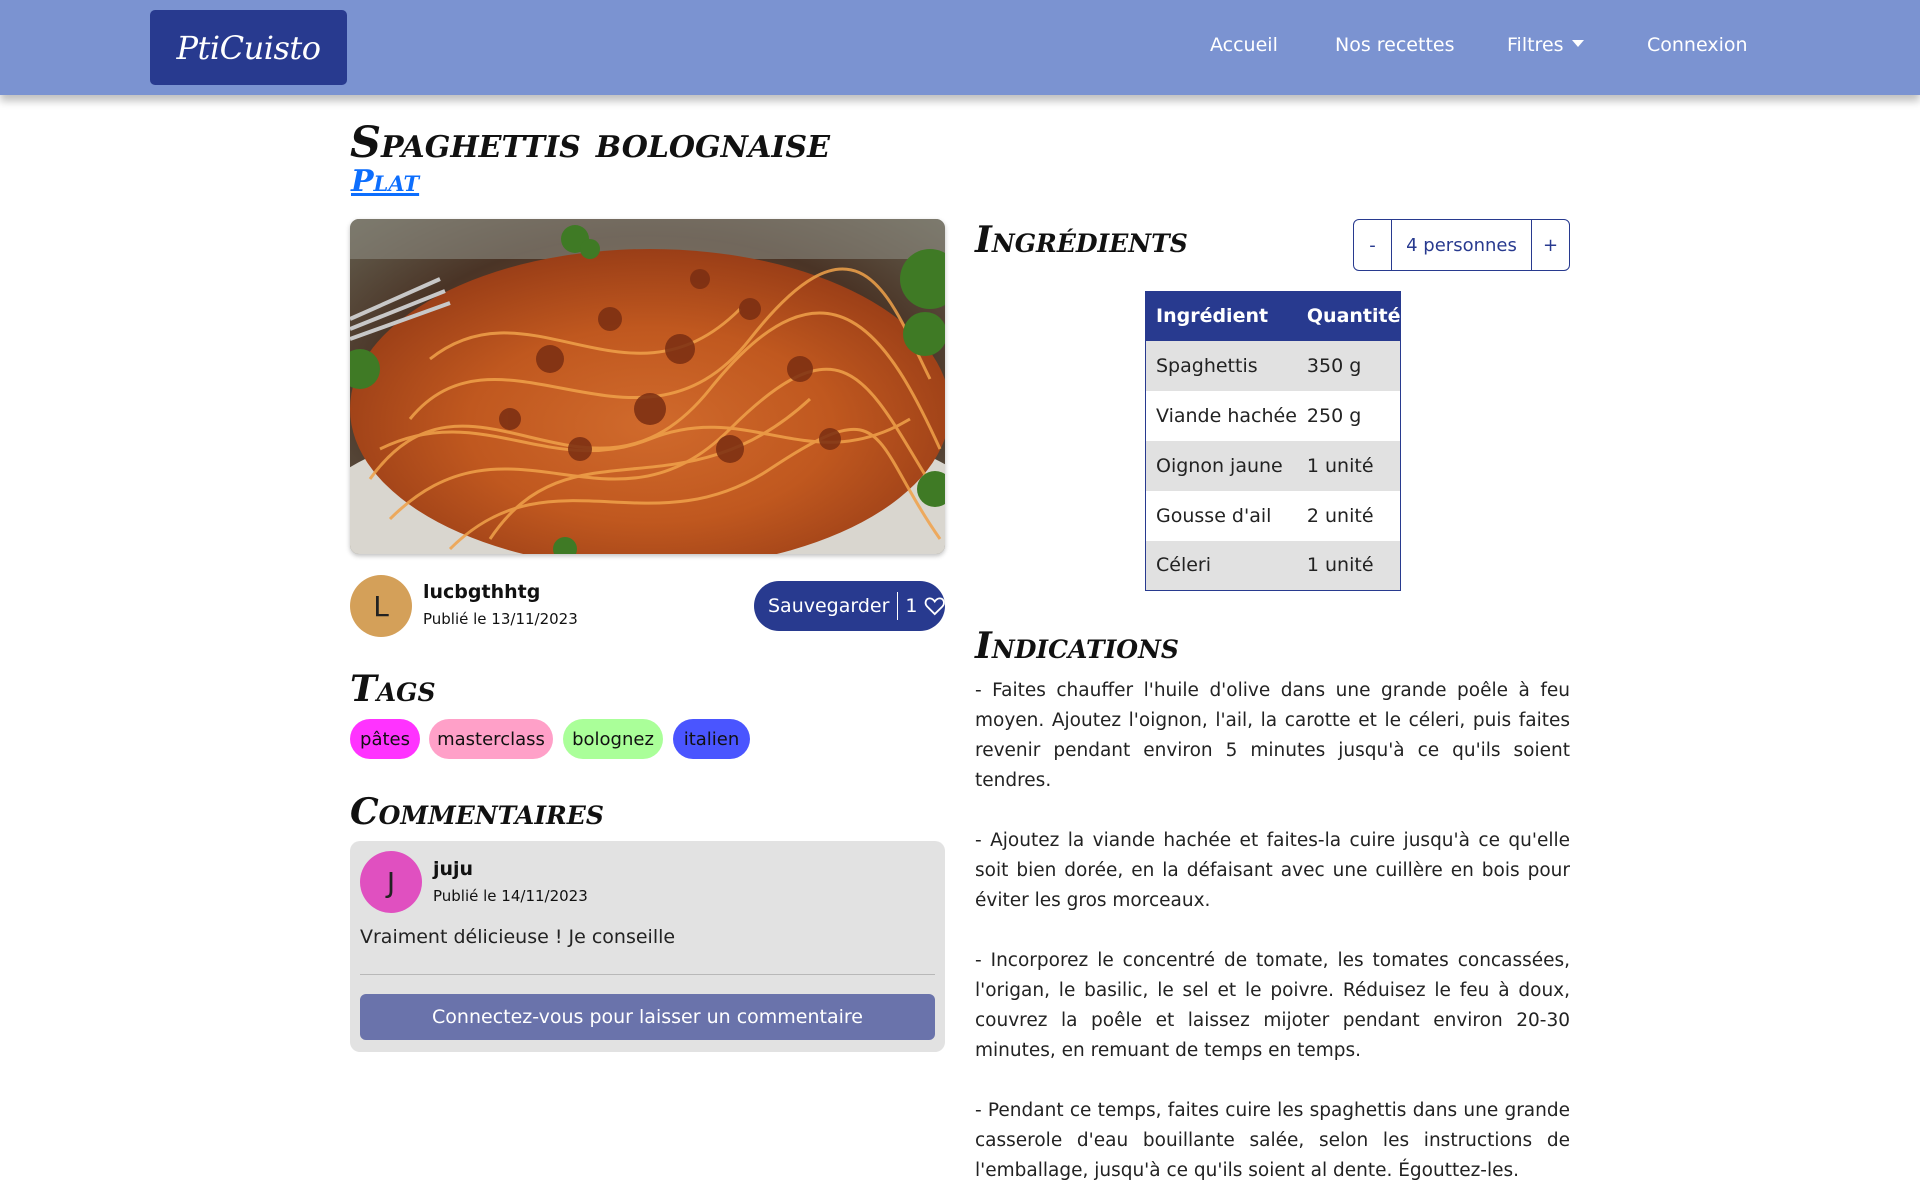 The width and height of the screenshot is (1920, 1201). I want to click on ingredient-name: Céleri, so click(1221, 565).